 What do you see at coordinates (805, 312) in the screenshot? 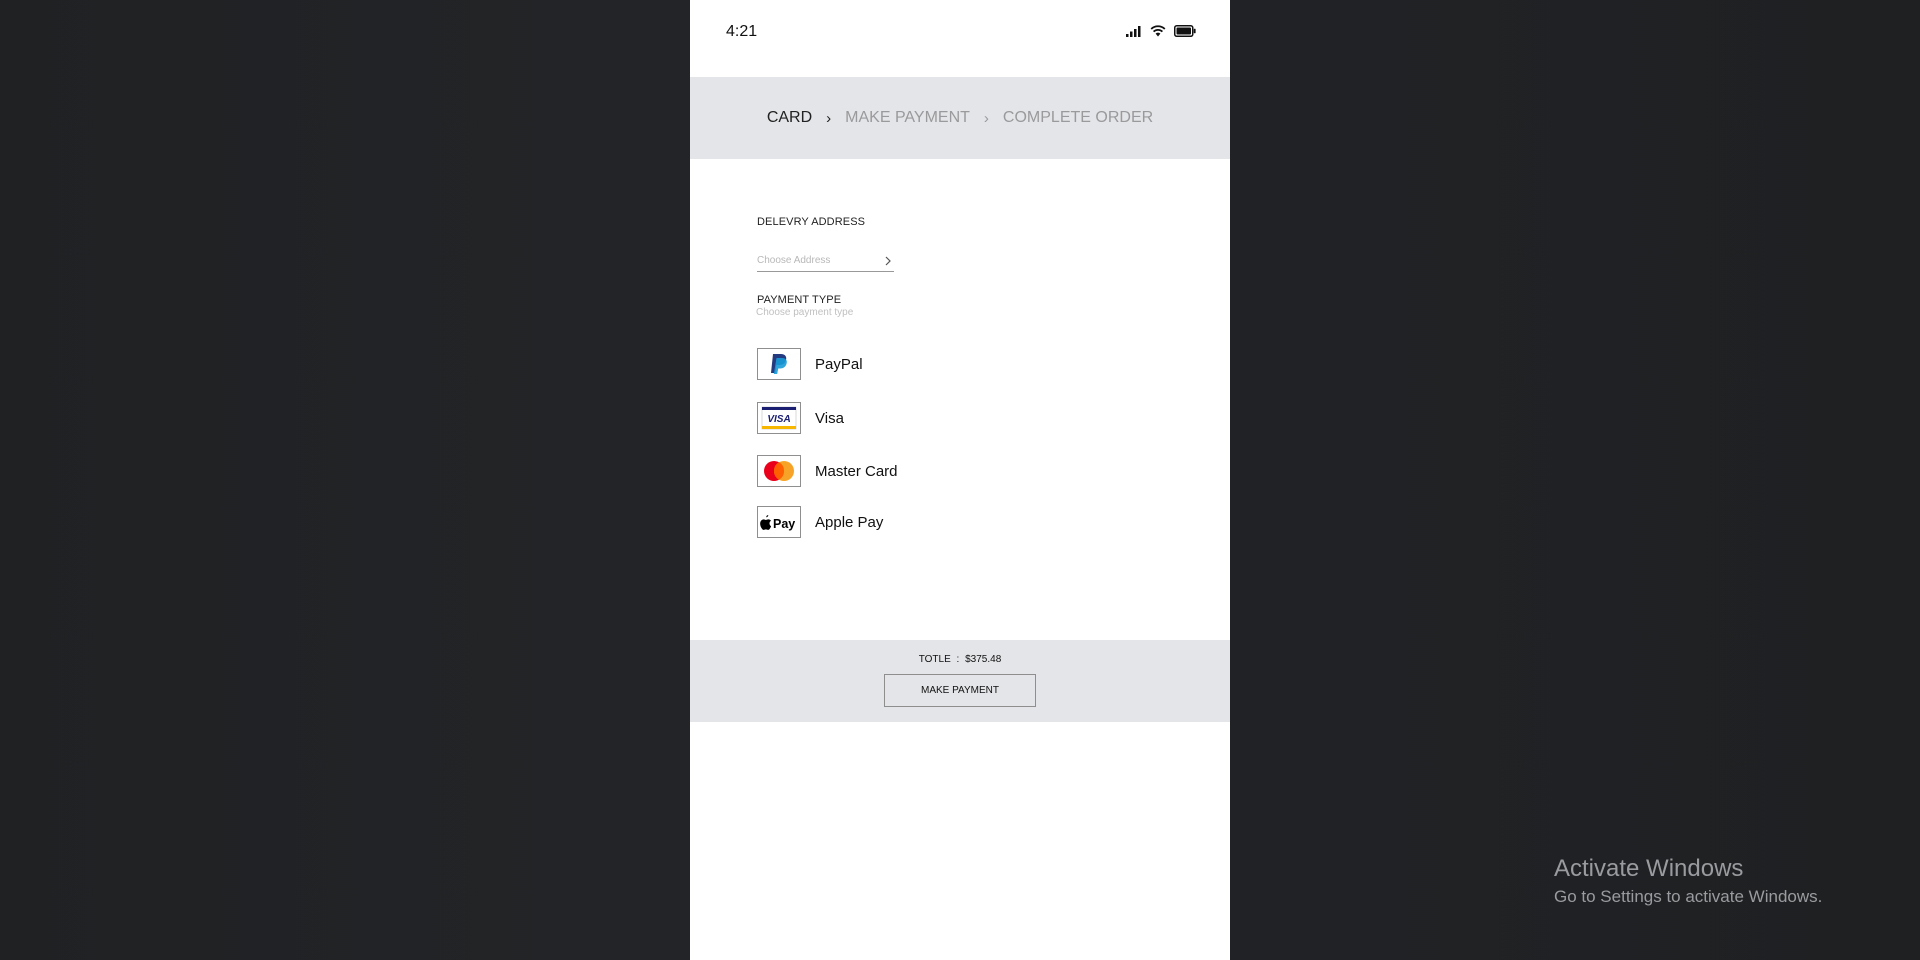
I see `payment-type-hint: Choose payment type` at bounding box center [805, 312].